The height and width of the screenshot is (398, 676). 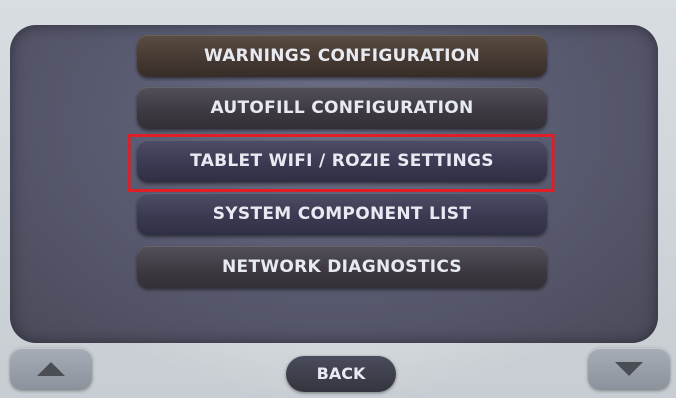 I want to click on back-button: BACK, so click(x=341, y=374).